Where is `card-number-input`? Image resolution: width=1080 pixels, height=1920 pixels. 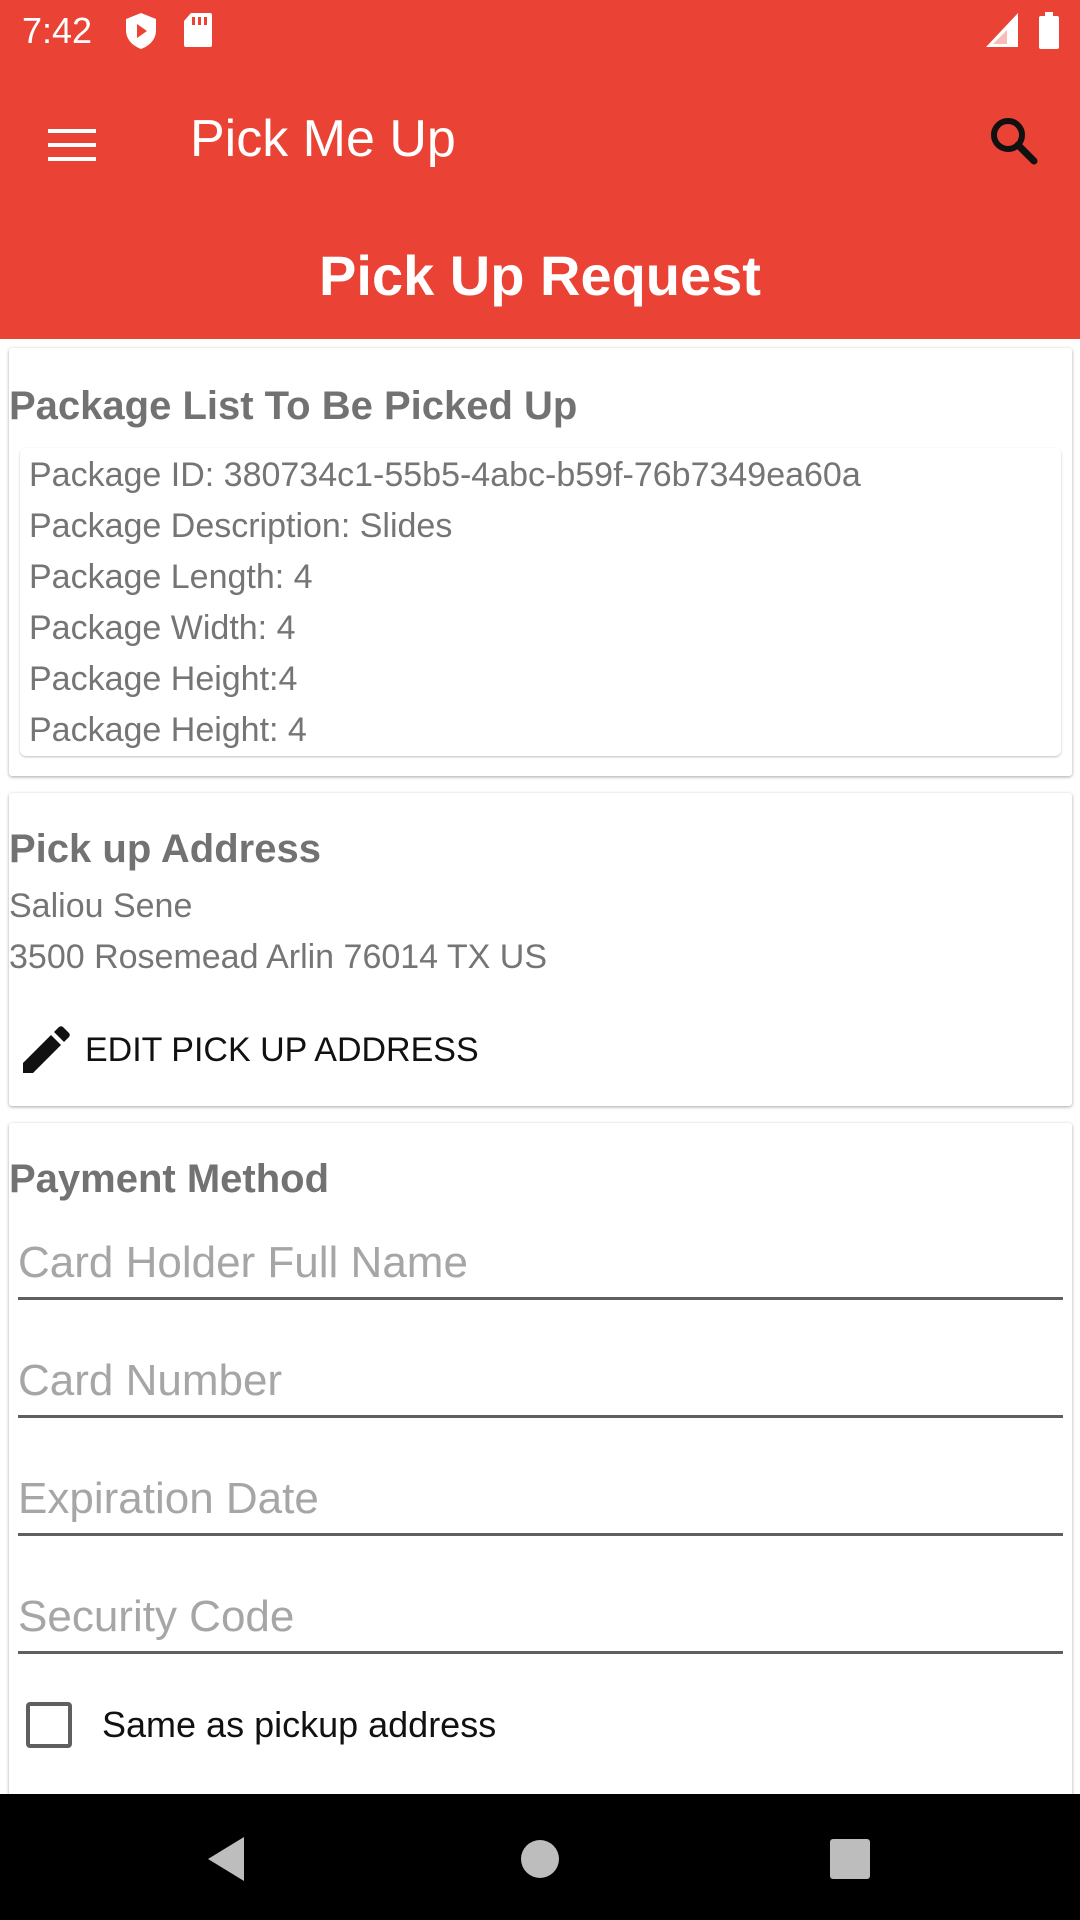
card-number-input is located at coordinates (540, 1380).